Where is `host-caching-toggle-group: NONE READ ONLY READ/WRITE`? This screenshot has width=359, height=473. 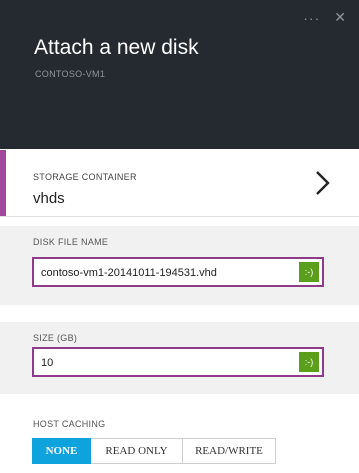 host-caching-toggle-group: NONE READ ONLY READ/WRITE is located at coordinates (154, 451).